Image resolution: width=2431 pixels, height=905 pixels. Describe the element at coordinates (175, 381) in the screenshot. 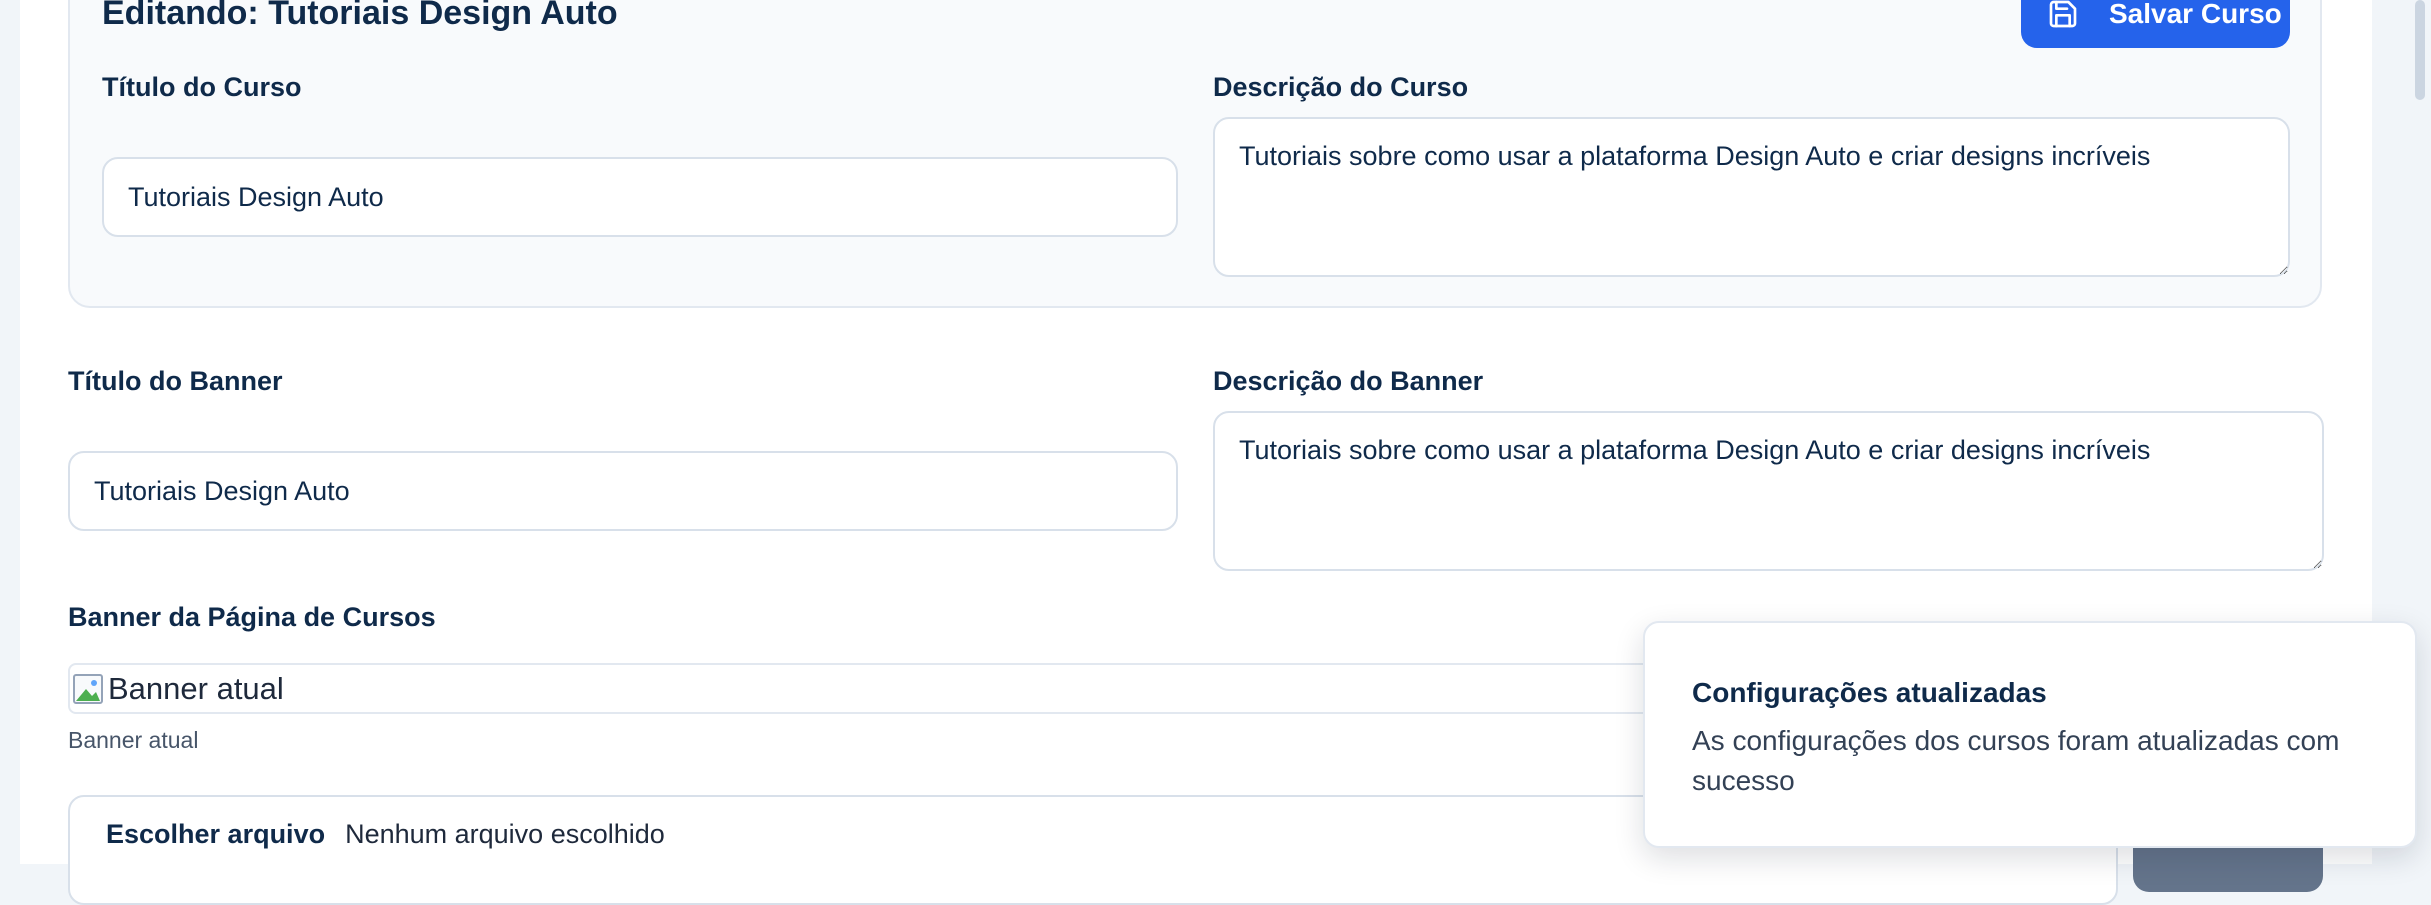

I see `banner-title-label: Título do Banner` at that location.